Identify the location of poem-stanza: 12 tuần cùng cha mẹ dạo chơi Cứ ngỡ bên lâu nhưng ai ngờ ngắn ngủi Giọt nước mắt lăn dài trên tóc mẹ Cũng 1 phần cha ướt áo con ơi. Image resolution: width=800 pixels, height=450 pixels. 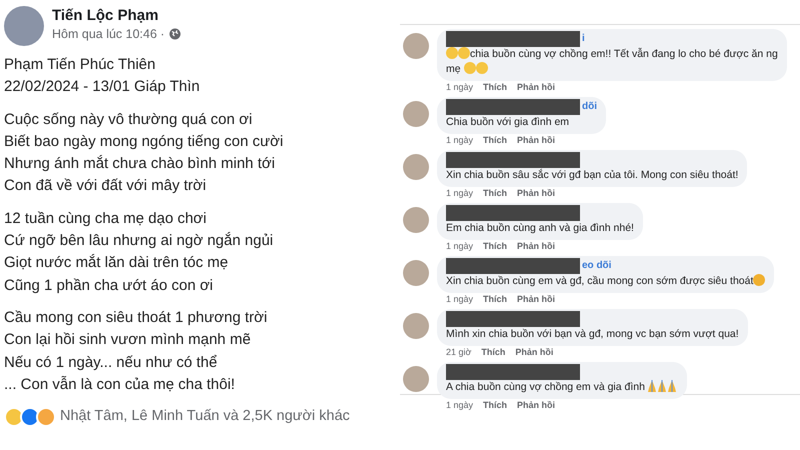
(139, 252).